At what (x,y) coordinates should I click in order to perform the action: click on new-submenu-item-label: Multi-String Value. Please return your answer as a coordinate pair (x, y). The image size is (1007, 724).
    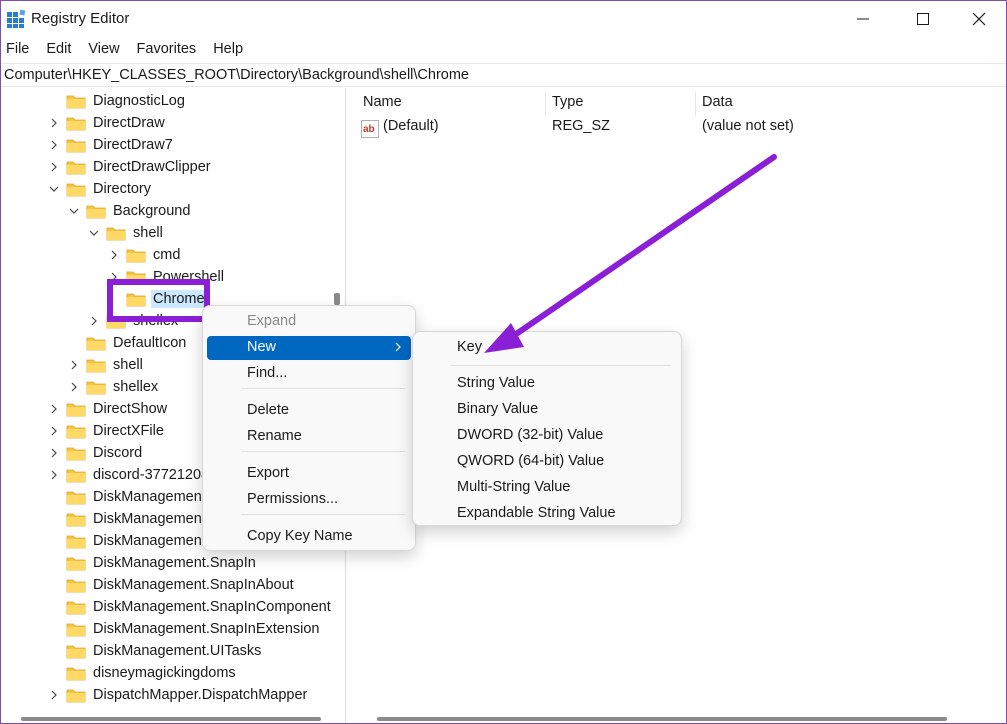
    Looking at the image, I should click on (514, 487).